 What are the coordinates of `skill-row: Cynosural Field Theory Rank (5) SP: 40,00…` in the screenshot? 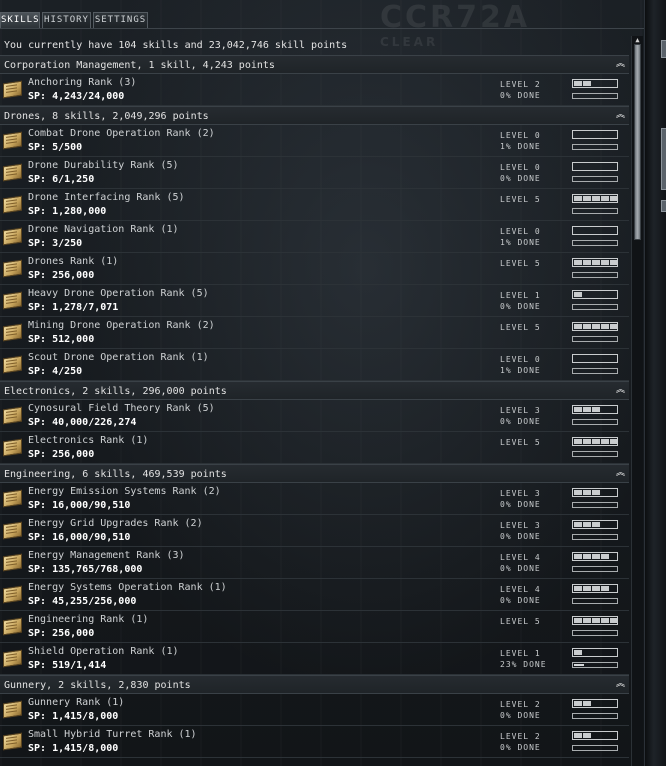 It's located at (314, 416).